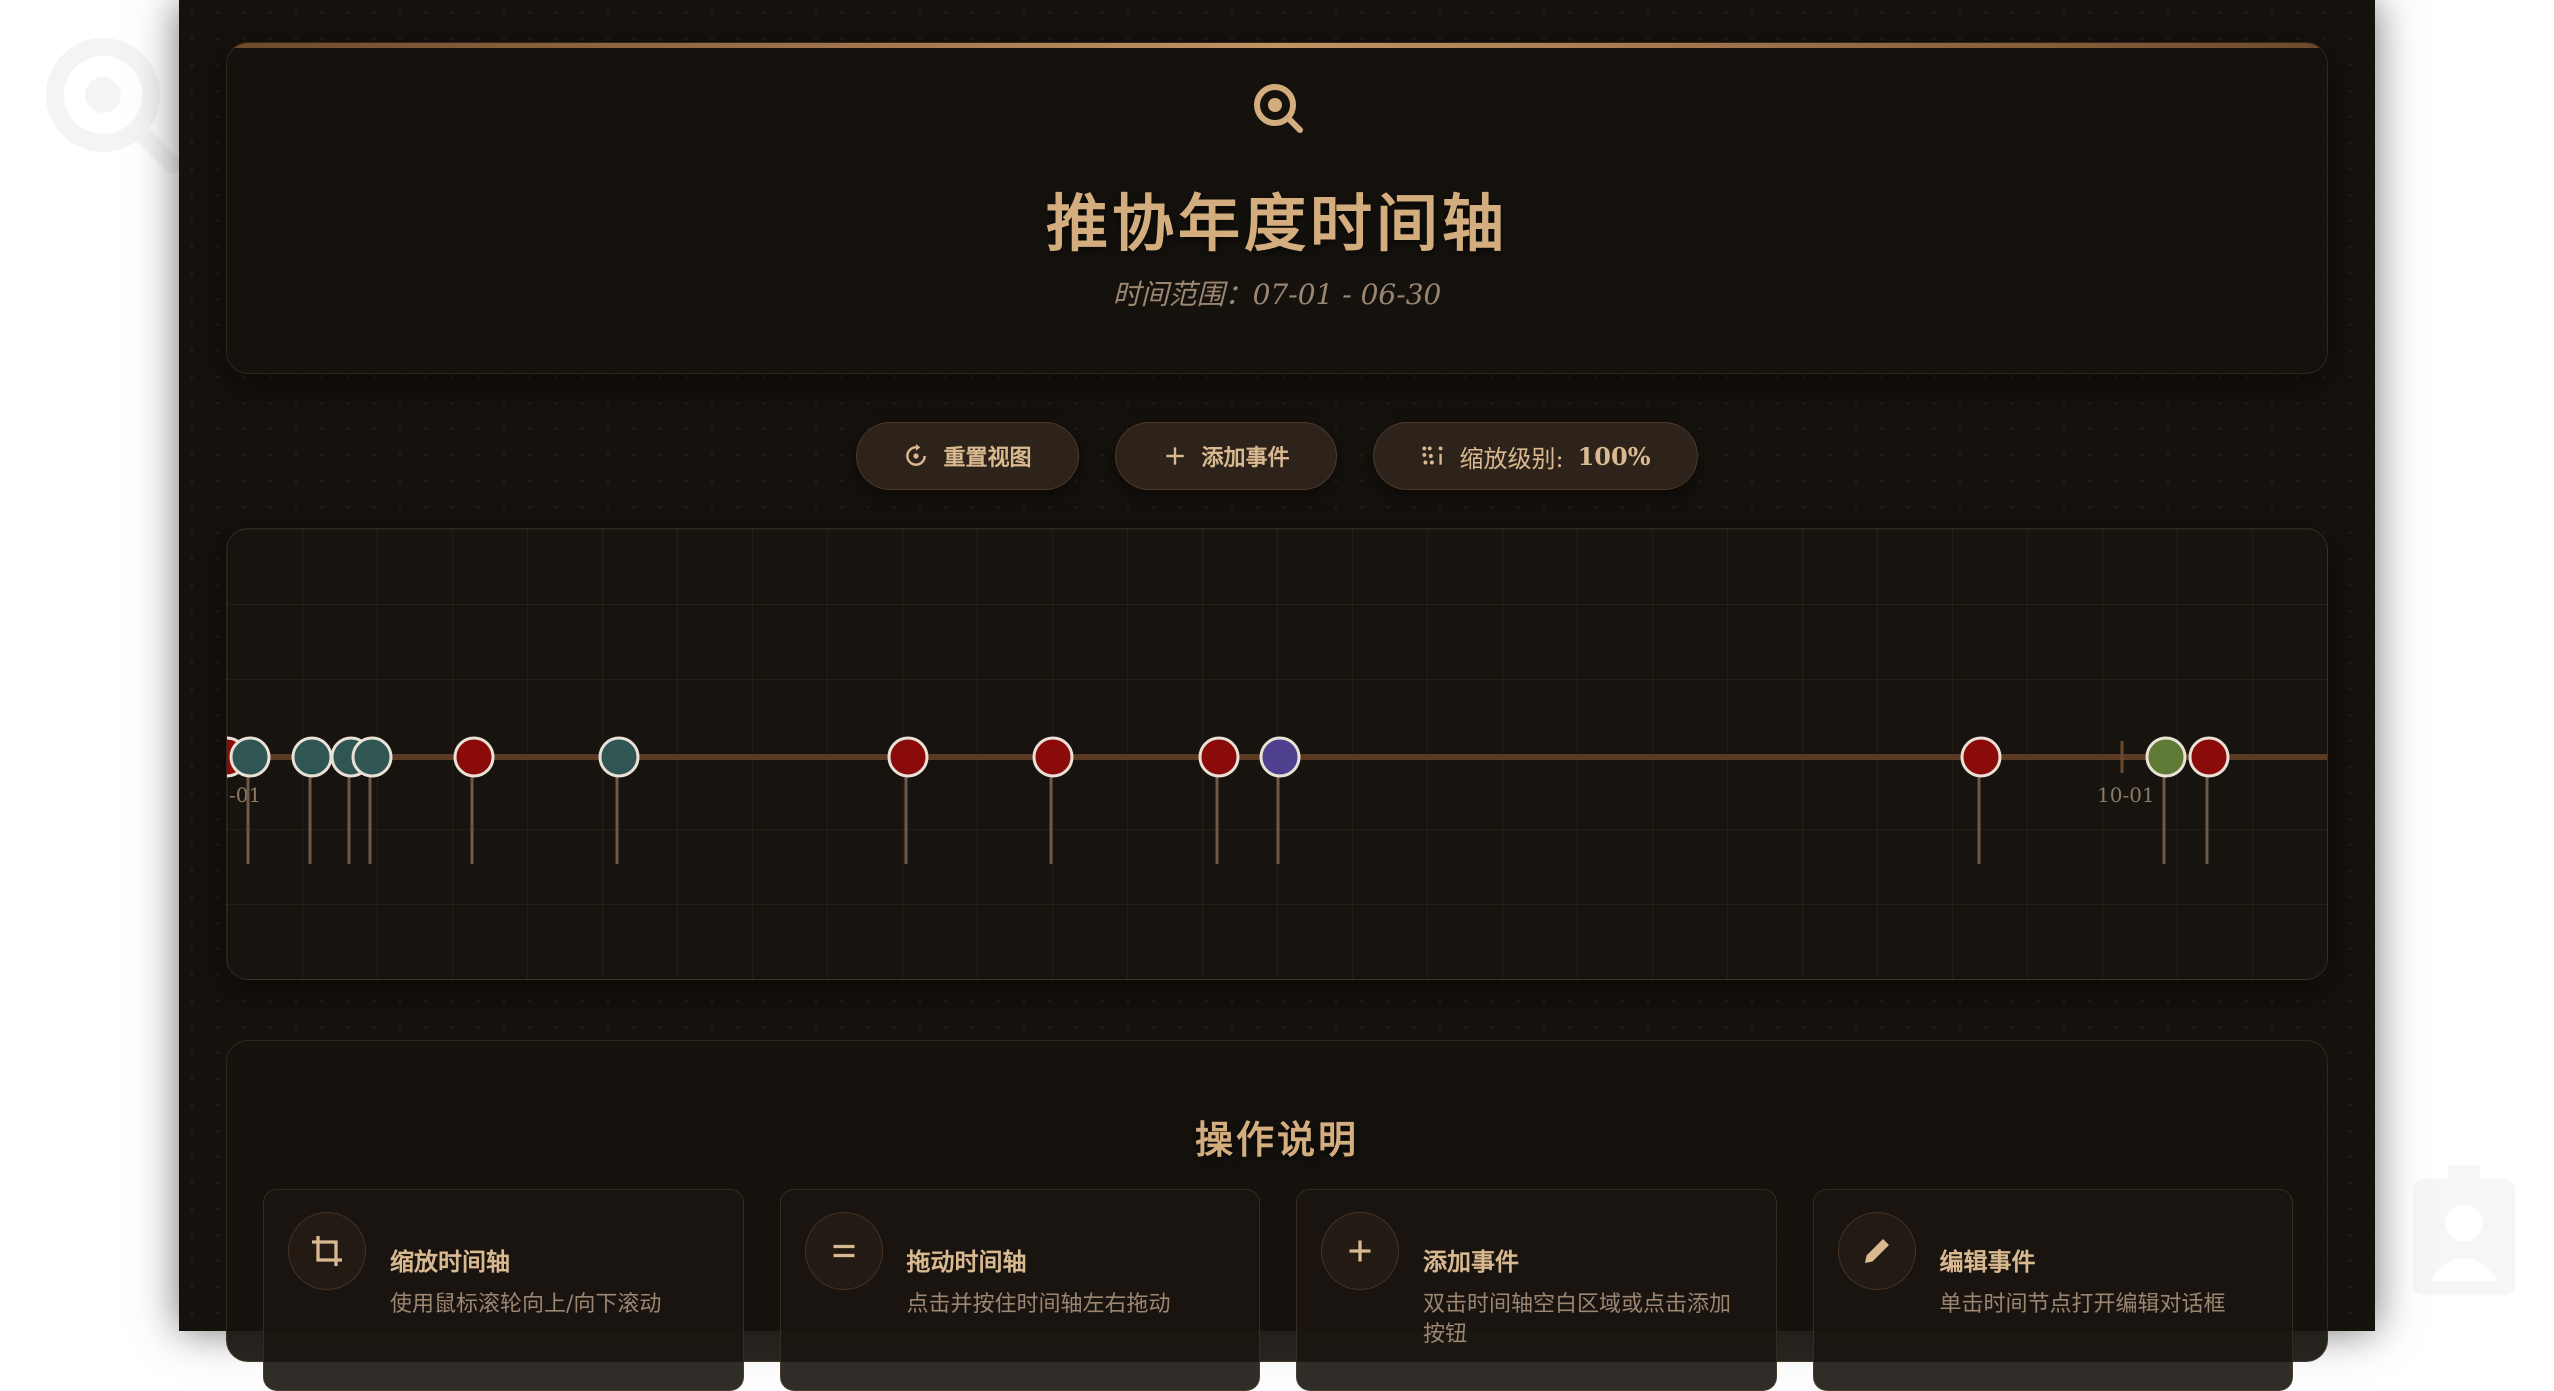 The image size is (2554, 1391). I want to click on reset-icon, so click(916, 455).